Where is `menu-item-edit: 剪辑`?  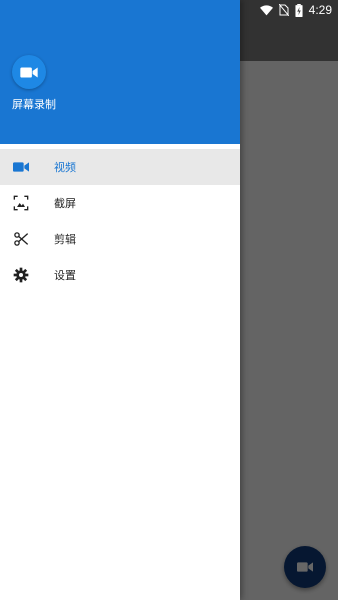
menu-item-edit: 剪辑 is located at coordinates (120, 239).